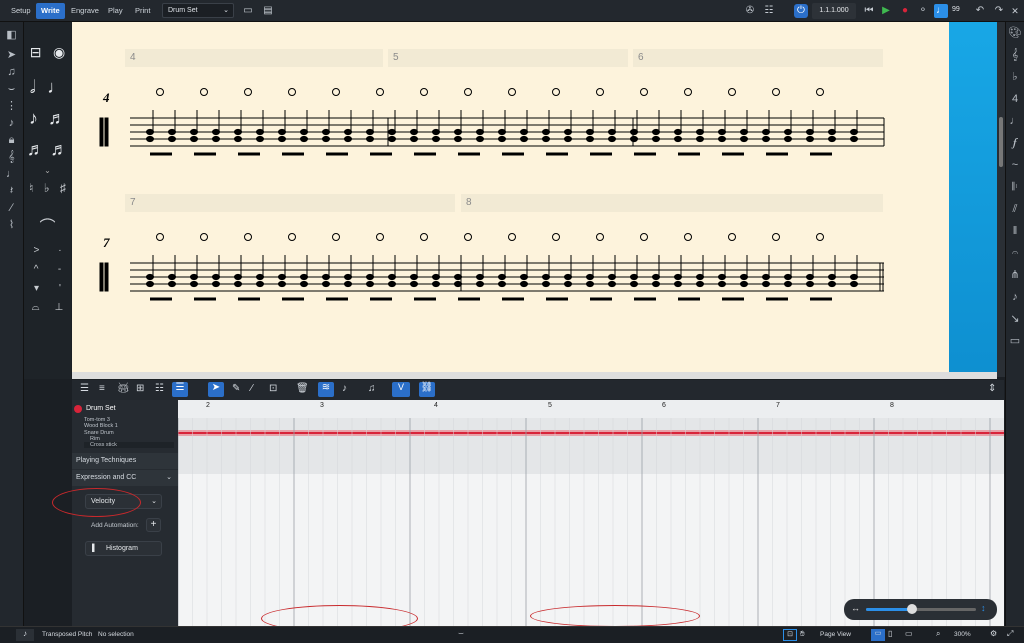 Image resolution: width=1024 pixels, height=643 pixels. Describe the element at coordinates (59, 250) in the screenshot. I see `staccato-icon: ·` at that location.